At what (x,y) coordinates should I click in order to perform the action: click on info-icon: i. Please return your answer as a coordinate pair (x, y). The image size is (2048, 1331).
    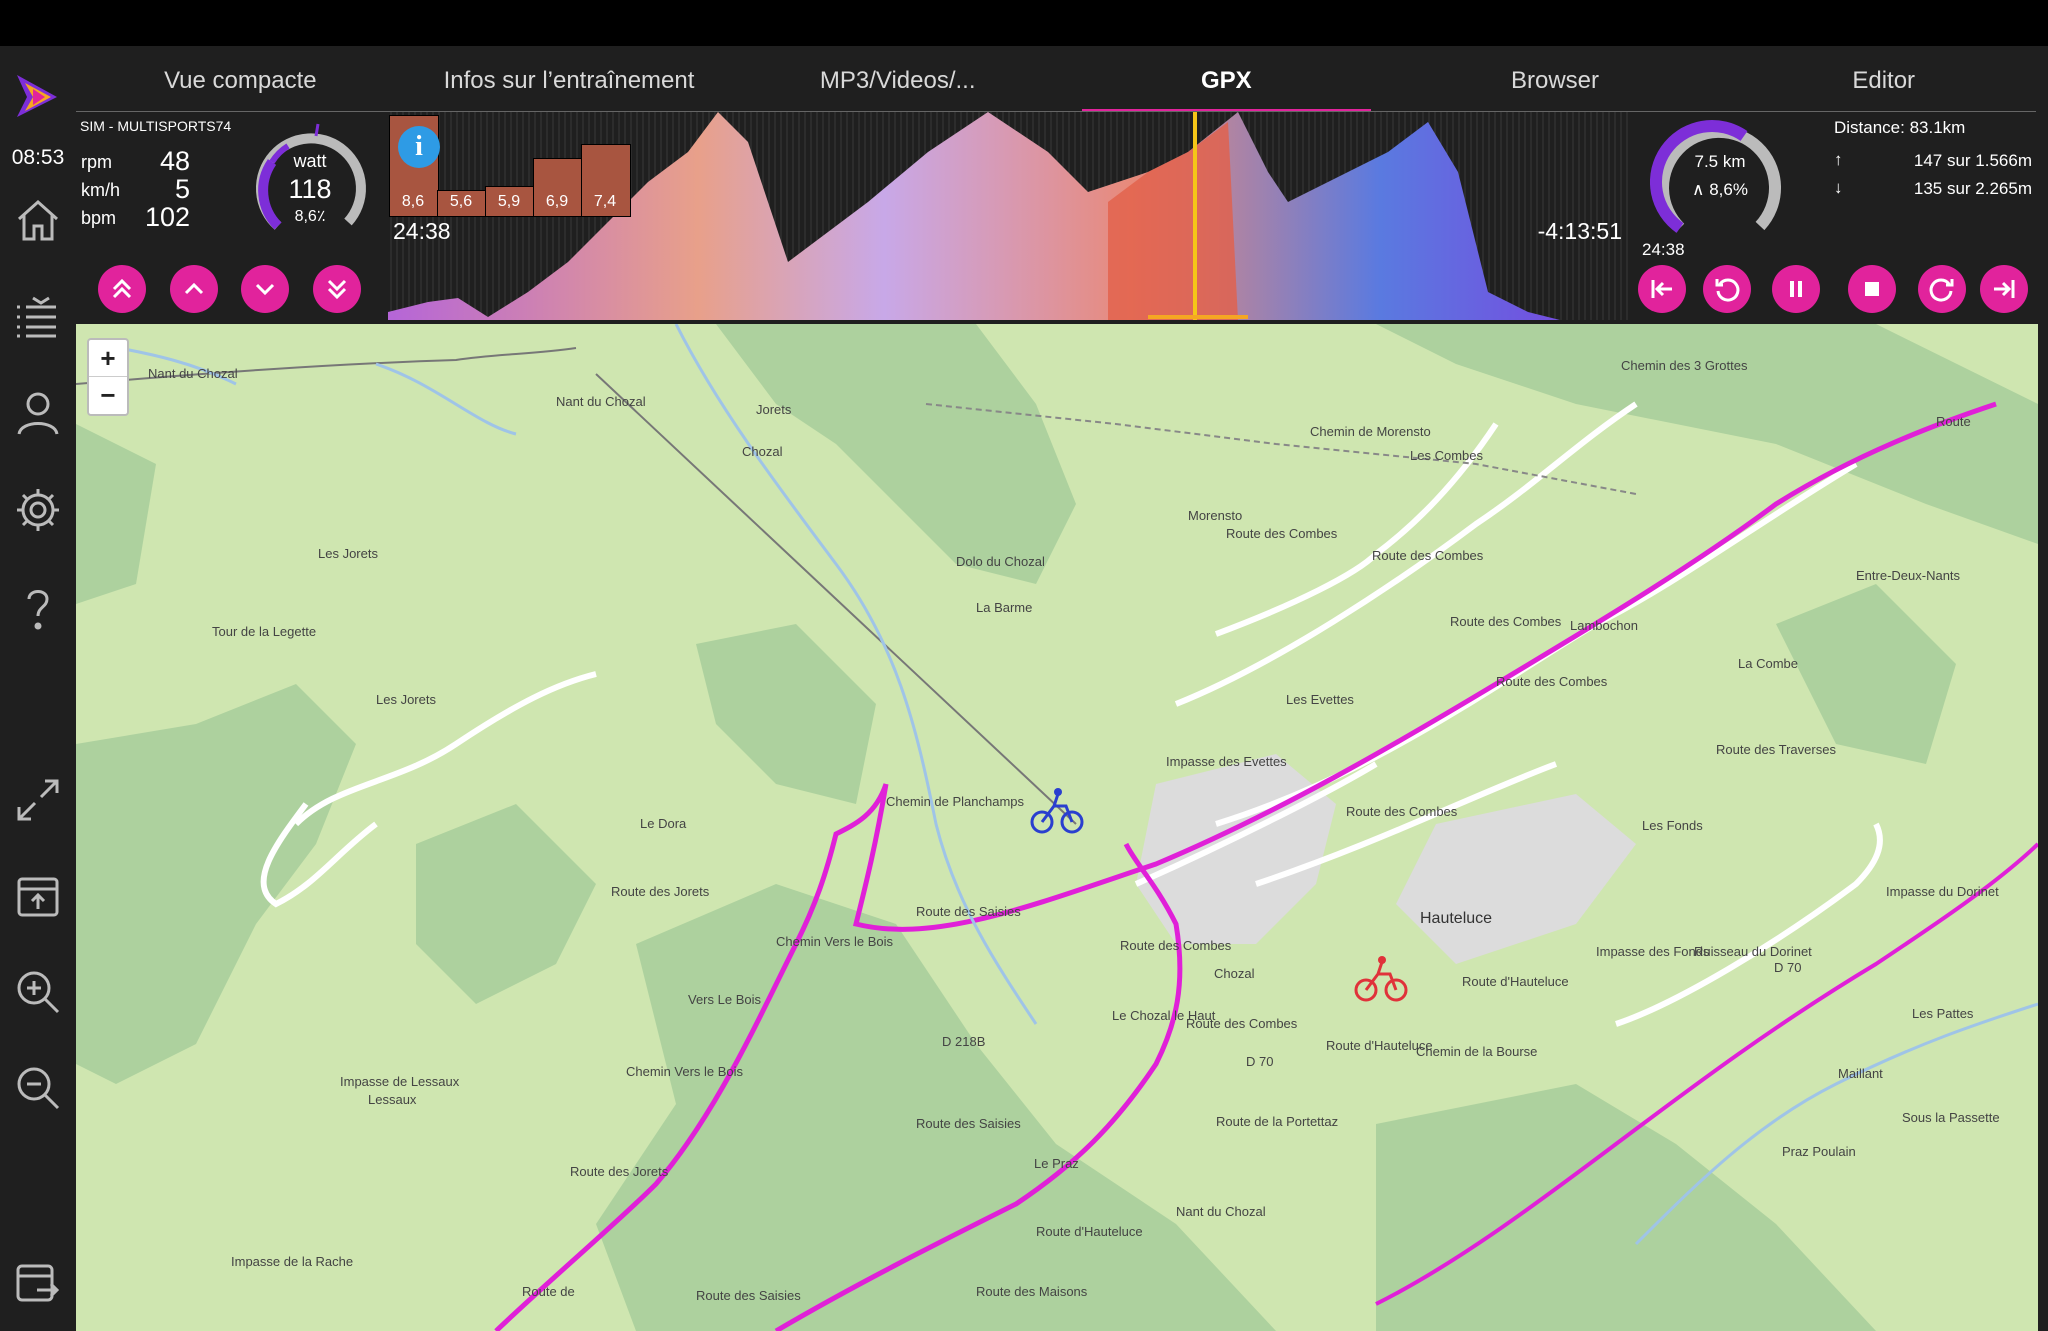
    Looking at the image, I should click on (419, 147).